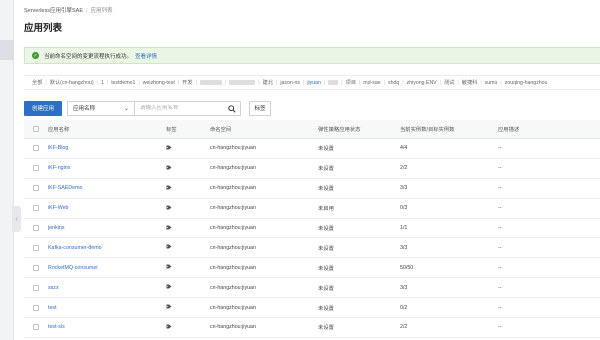 This screenshot has width=600, height=340. I want to click on create-app-button: 创建应用, so click(43, 108).